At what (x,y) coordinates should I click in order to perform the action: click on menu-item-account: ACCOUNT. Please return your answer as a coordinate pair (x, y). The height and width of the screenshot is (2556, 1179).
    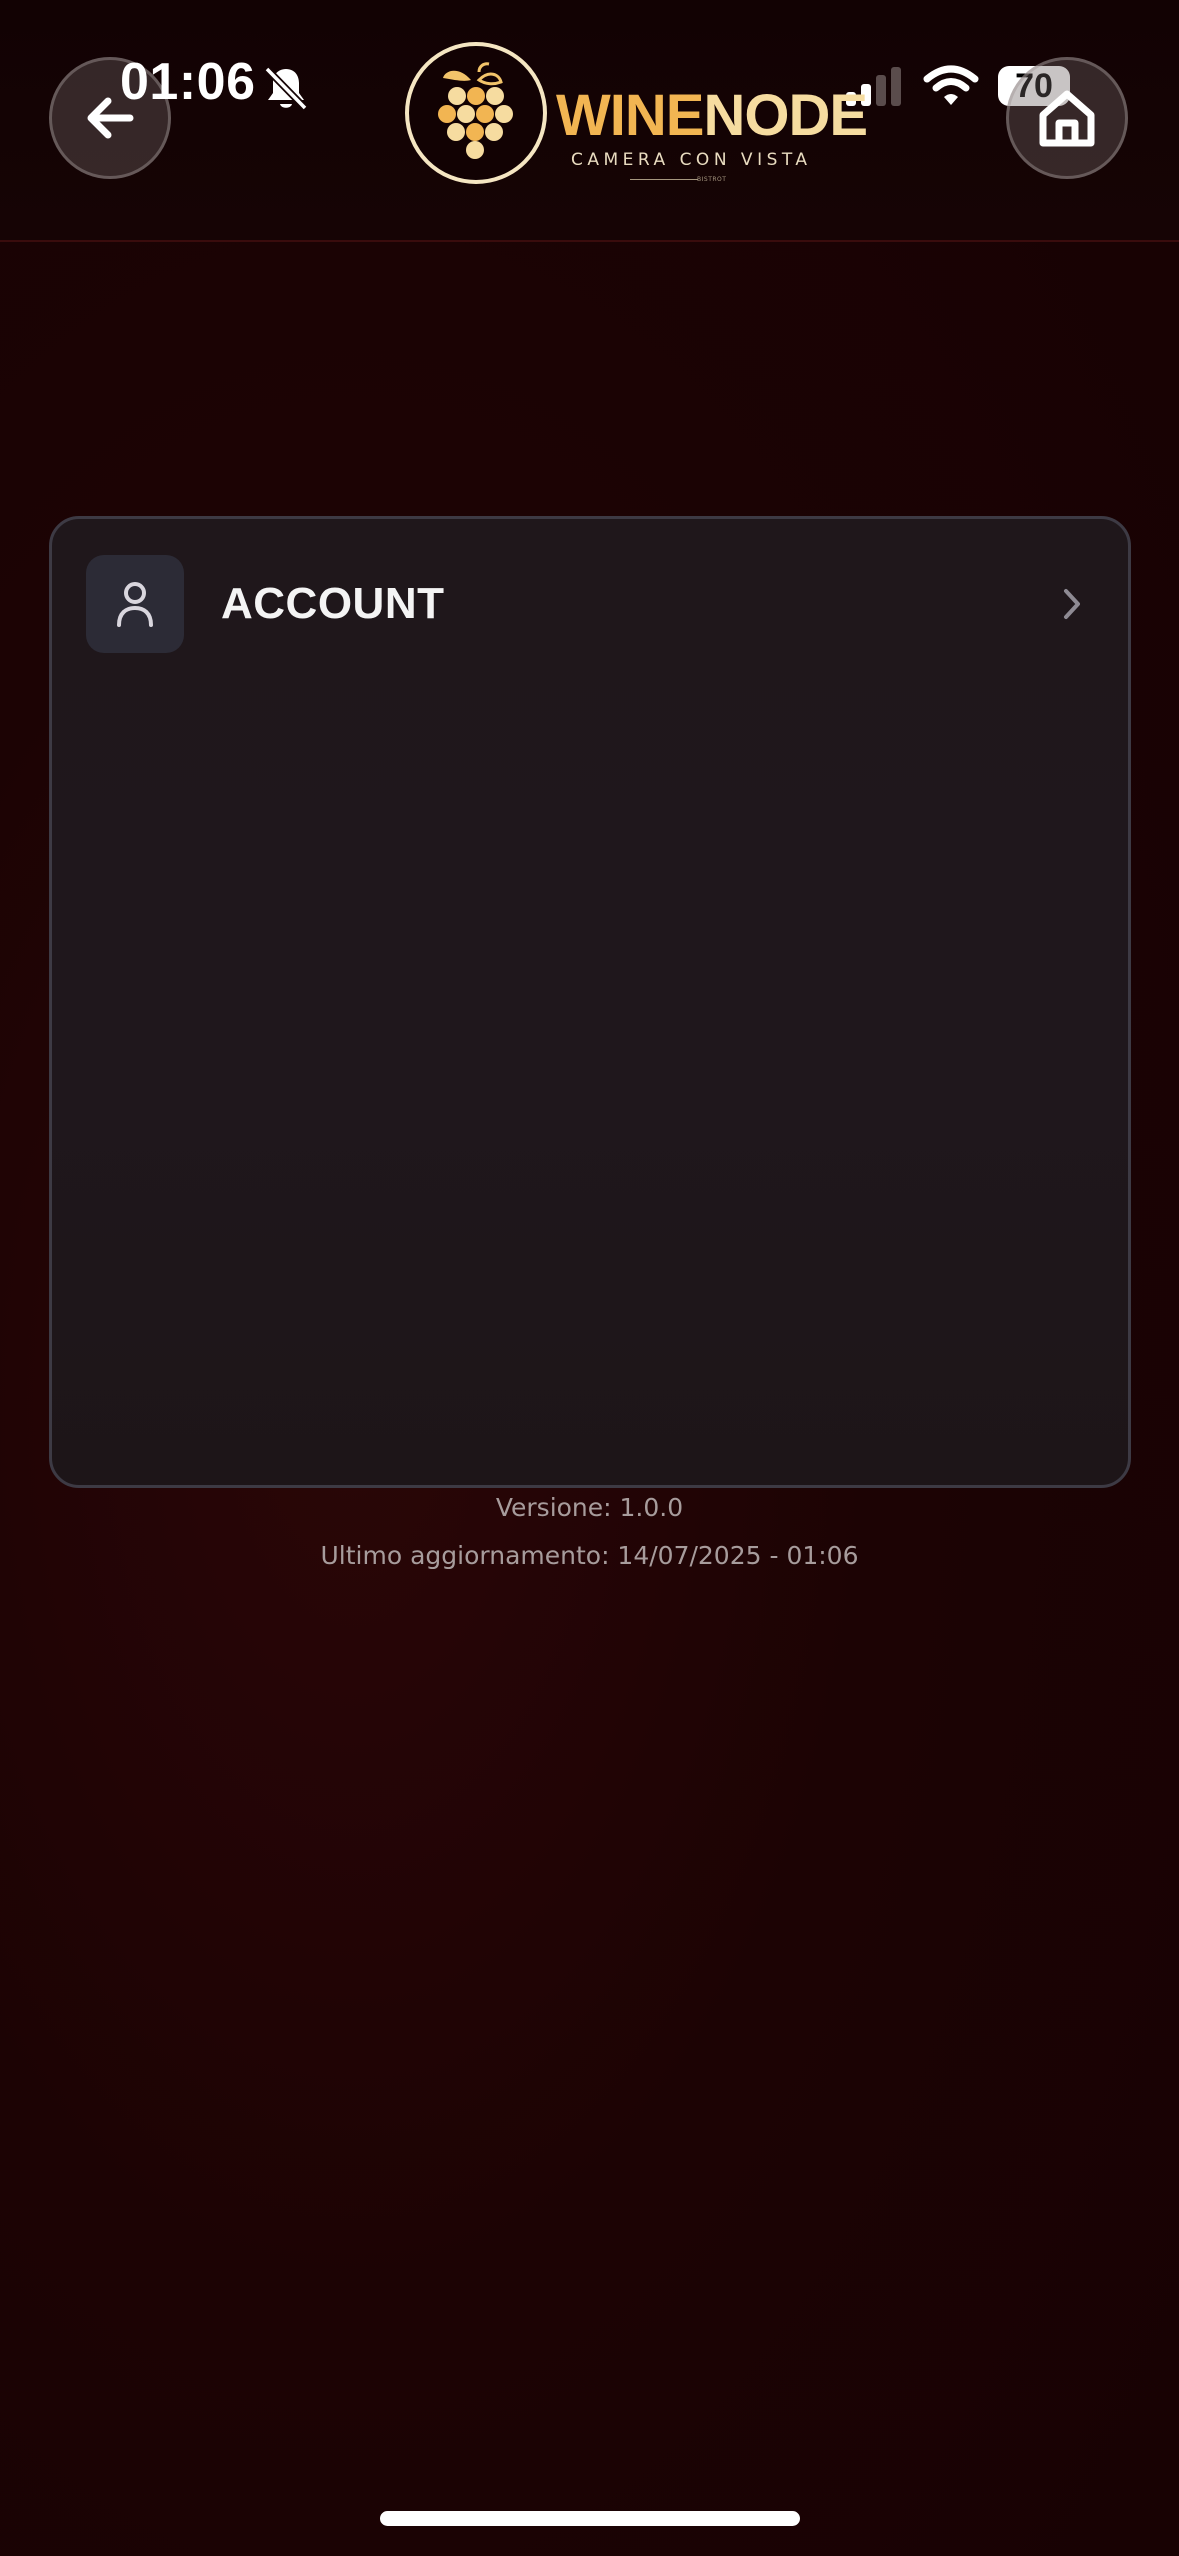
    Looking at the image, I should click on (591, 604).